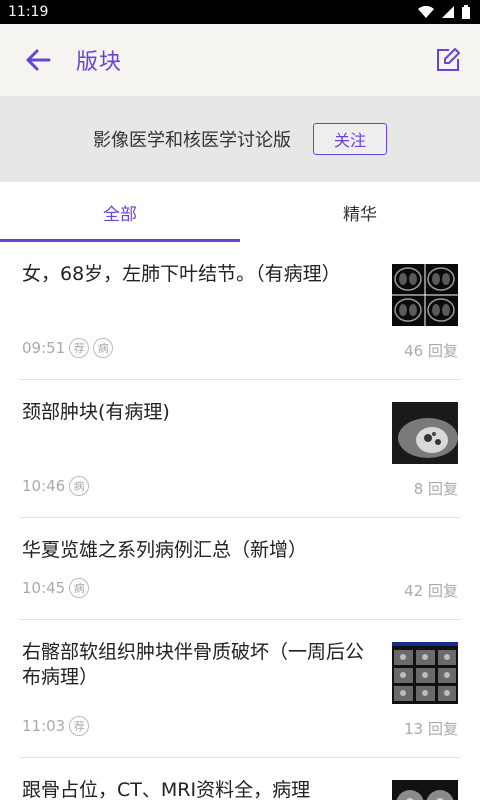 The width and height of the screenshot is (480, 800). What do you see at coordinates (28, 12) in the screenshot?
I see `status-time: 11:19` at bounding box center [28, 12].